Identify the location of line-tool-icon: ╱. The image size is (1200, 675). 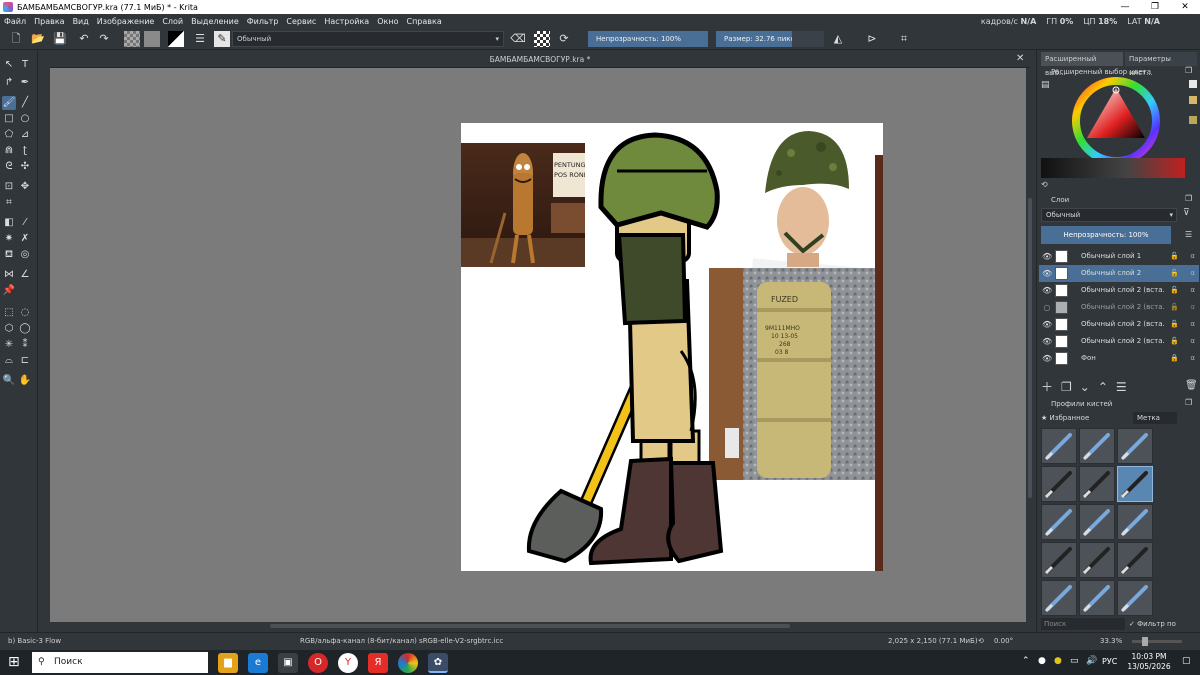
(25, 103).